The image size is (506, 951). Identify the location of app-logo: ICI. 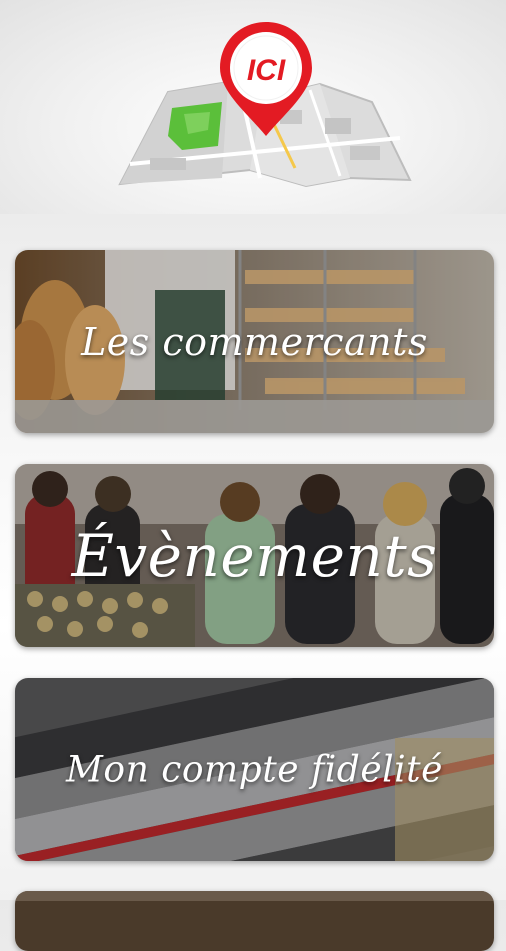
(265, 105).